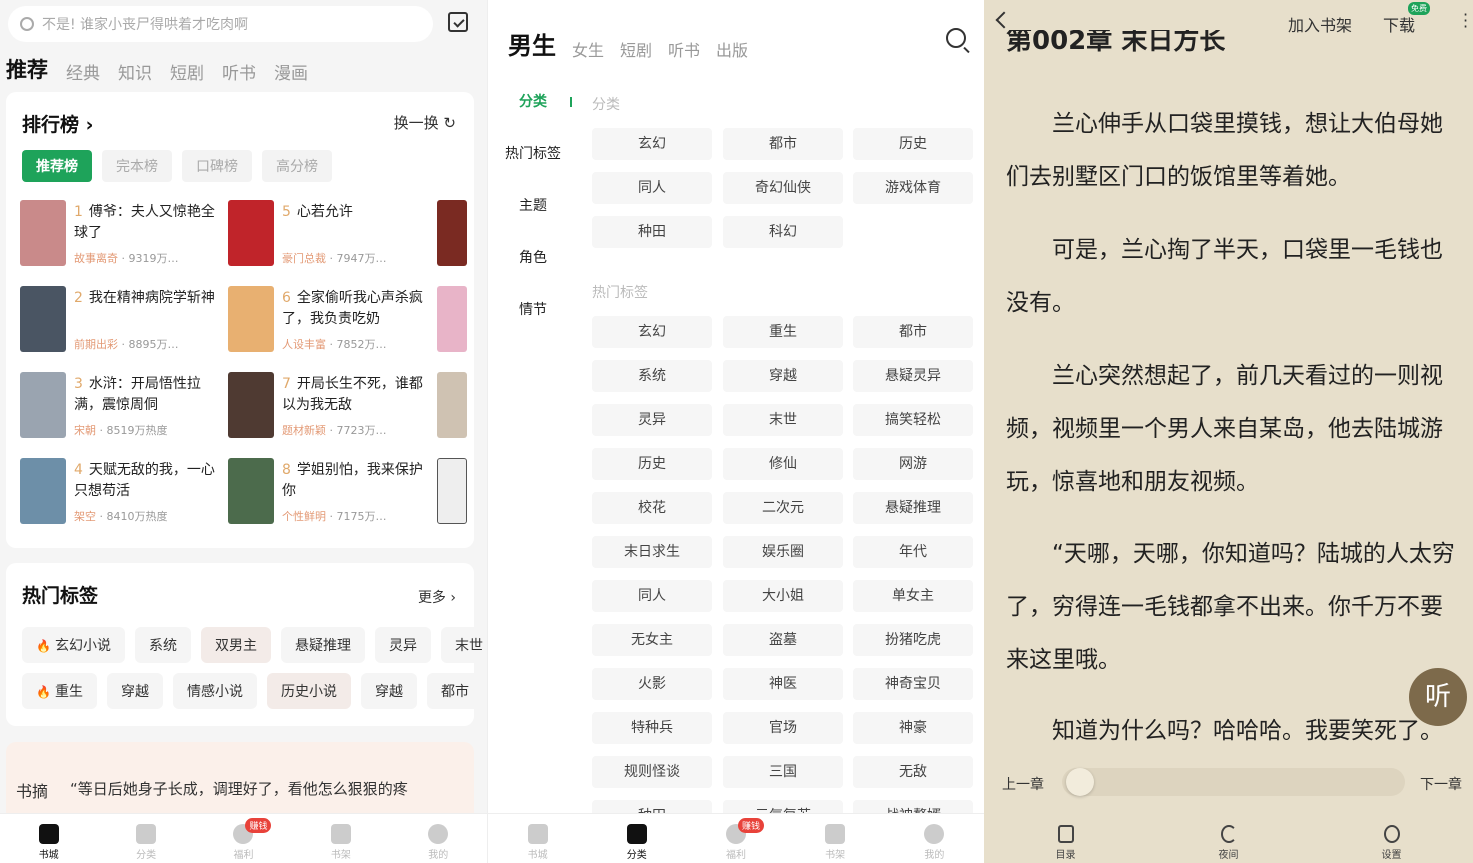 The width and height of the screenshot is (1473, 863). Describe the element at coordinates (146, 842) in the screenshot. I see `nav-category: 分类` at that location.